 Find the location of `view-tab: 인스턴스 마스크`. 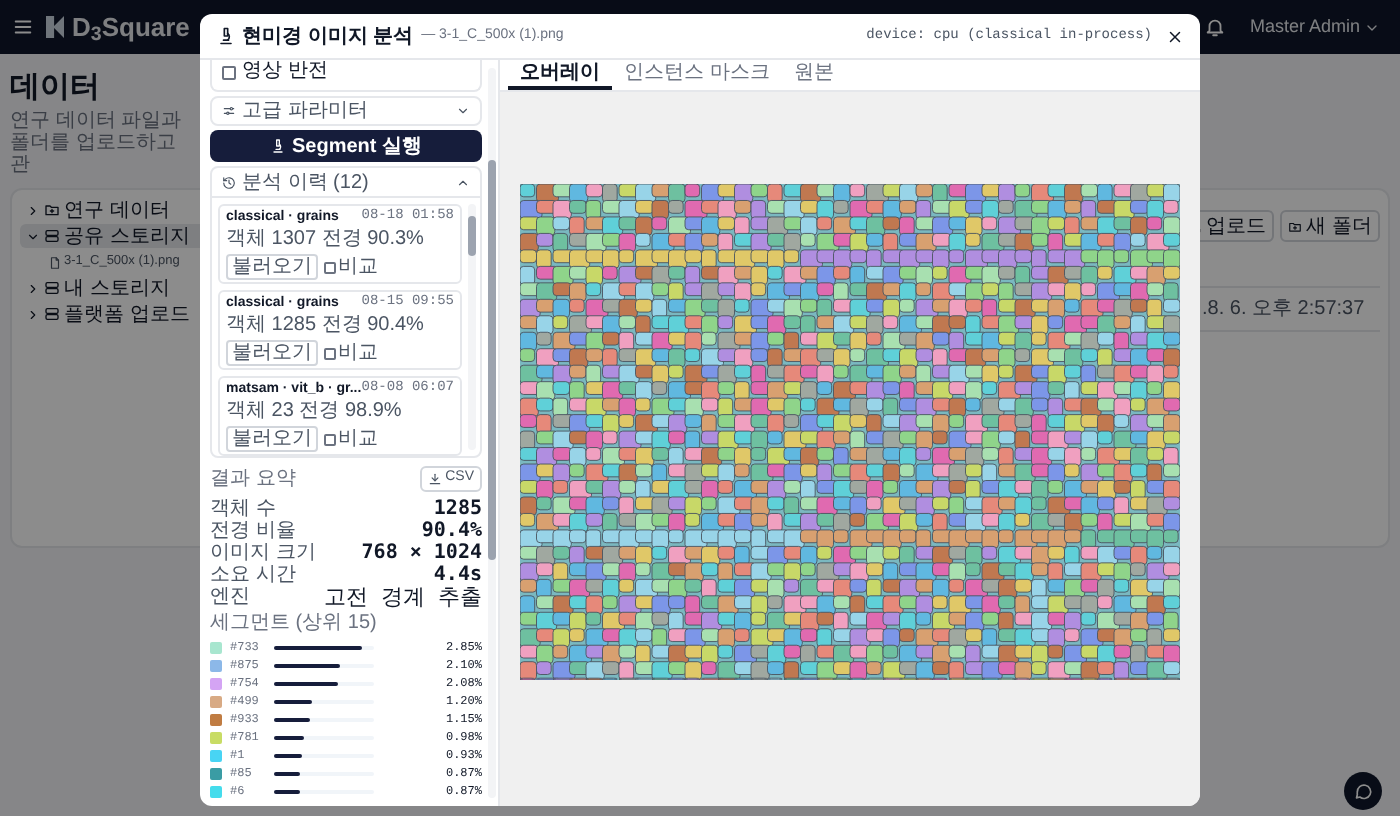

view-tab: 인스턴스 마스크 is located at coordinates (697, 74).